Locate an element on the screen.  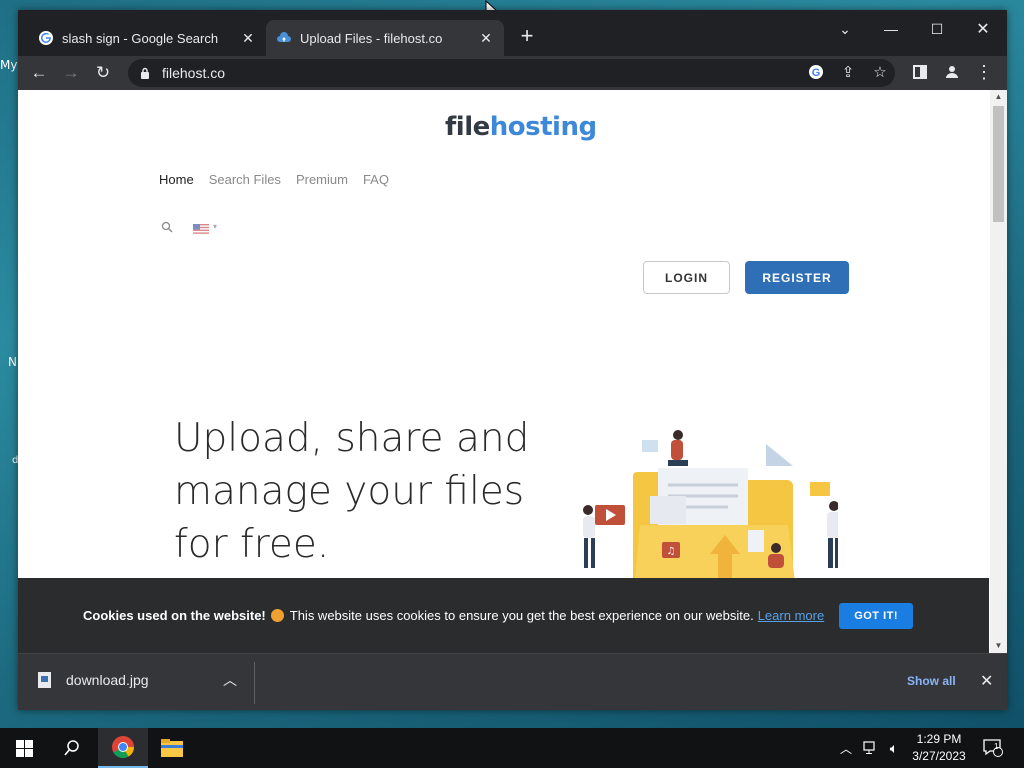
tab-title: slash sign - Google Search is located at coordinates (140, 38).